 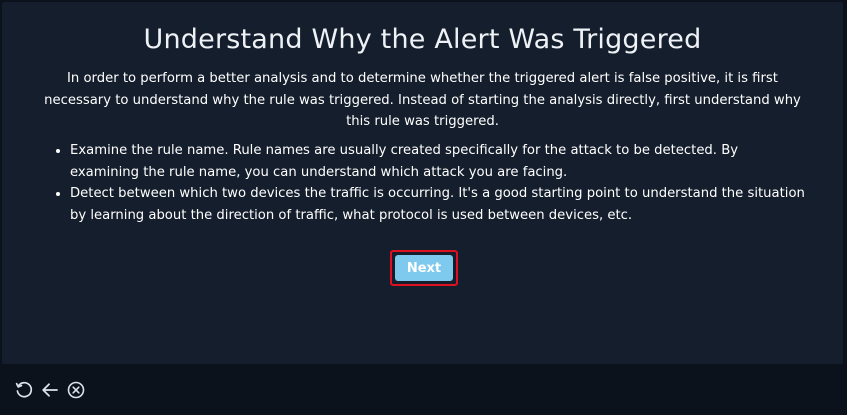 What do you see at coordinates (423, 389) in the screenshot?
I see `footer-controls` at bounding box center [423, 389].